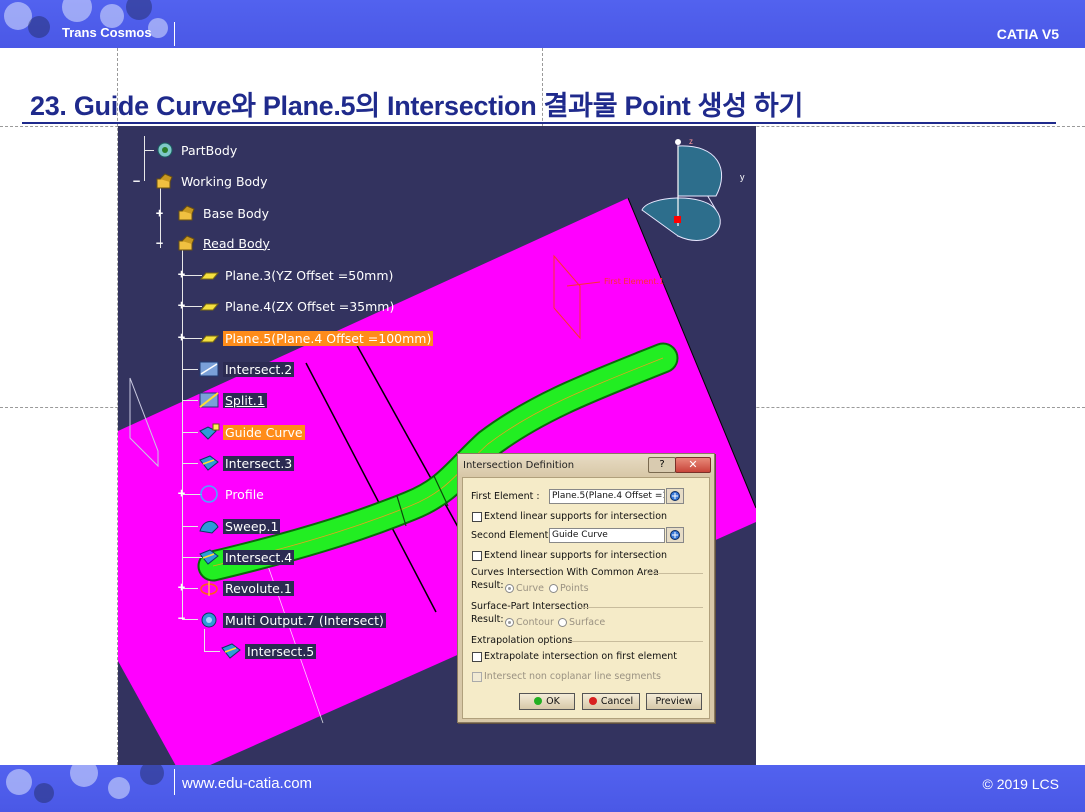 The image size is (1085, 812). I want to click on tree-item-profile: Profile, so click(232, 494).